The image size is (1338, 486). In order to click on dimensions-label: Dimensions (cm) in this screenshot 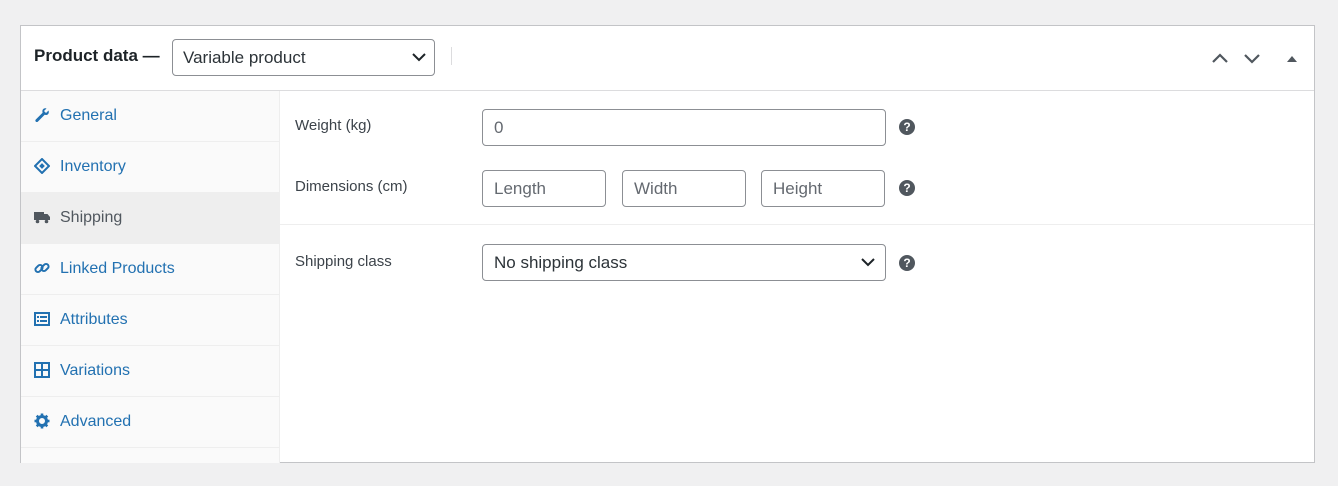, I will do `click(351, 186)`.